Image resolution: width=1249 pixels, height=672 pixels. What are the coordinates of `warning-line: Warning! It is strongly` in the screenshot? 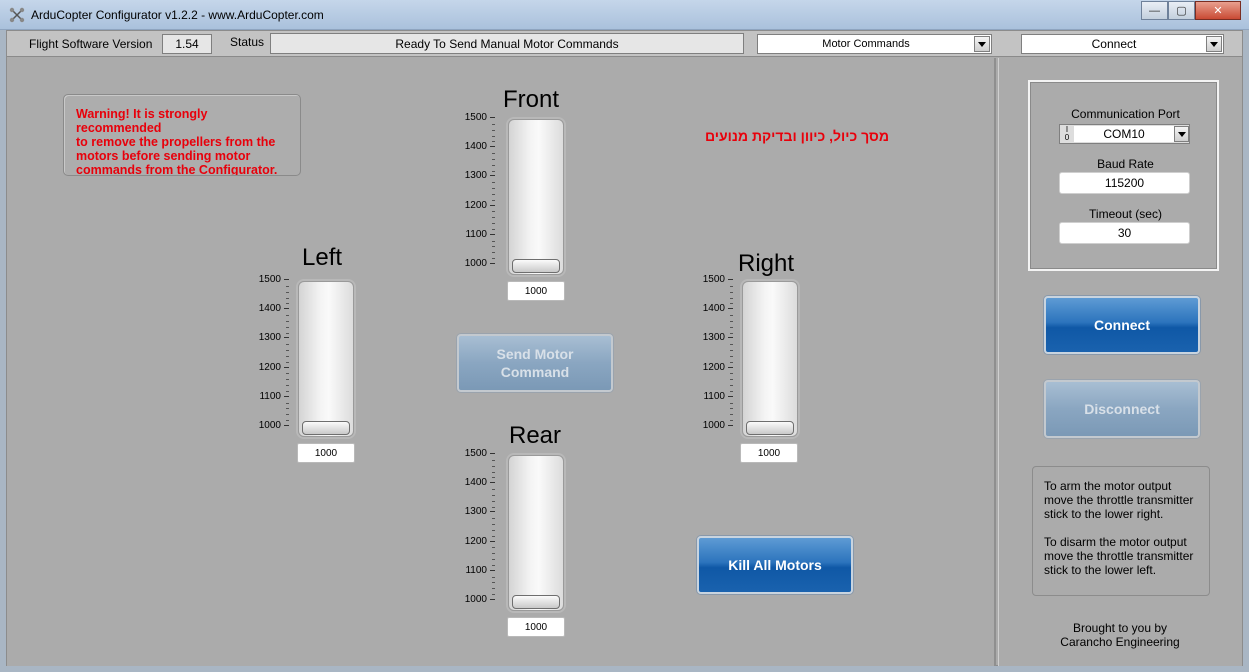 It's located at (142, 114).